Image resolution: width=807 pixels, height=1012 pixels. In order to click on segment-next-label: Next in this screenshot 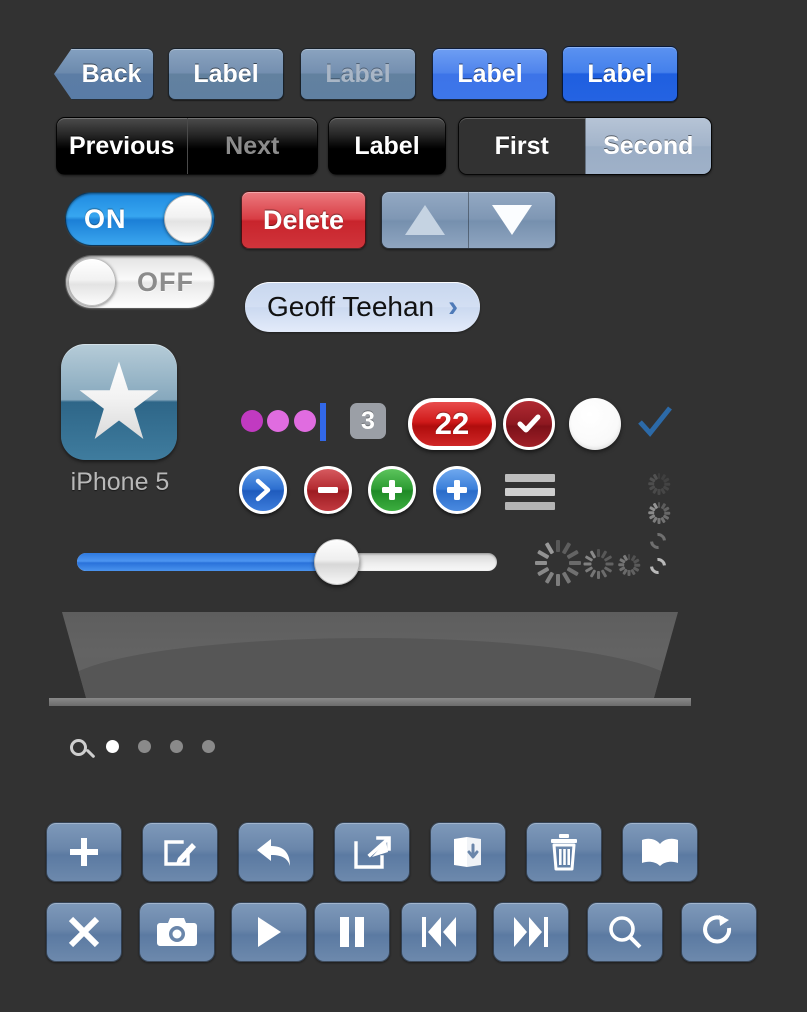, I will do `click(252, 145)`.